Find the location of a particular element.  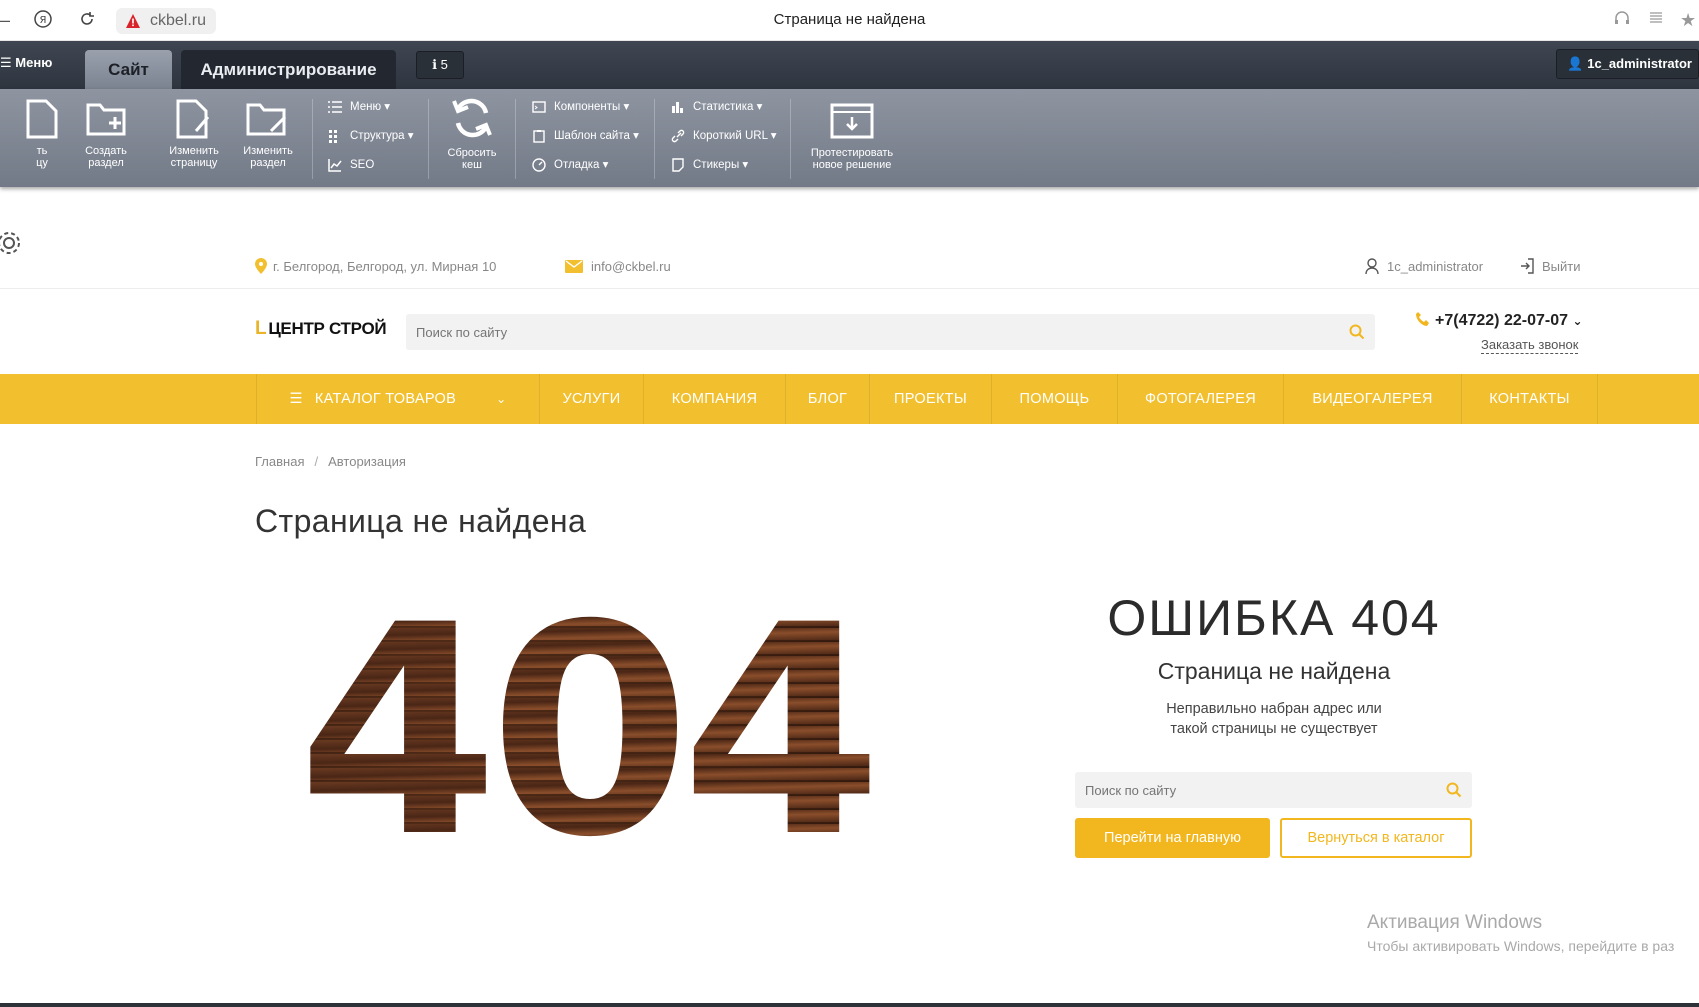

reset-cache-tool: Сбросить кеш is located at coordinates (472, 133).